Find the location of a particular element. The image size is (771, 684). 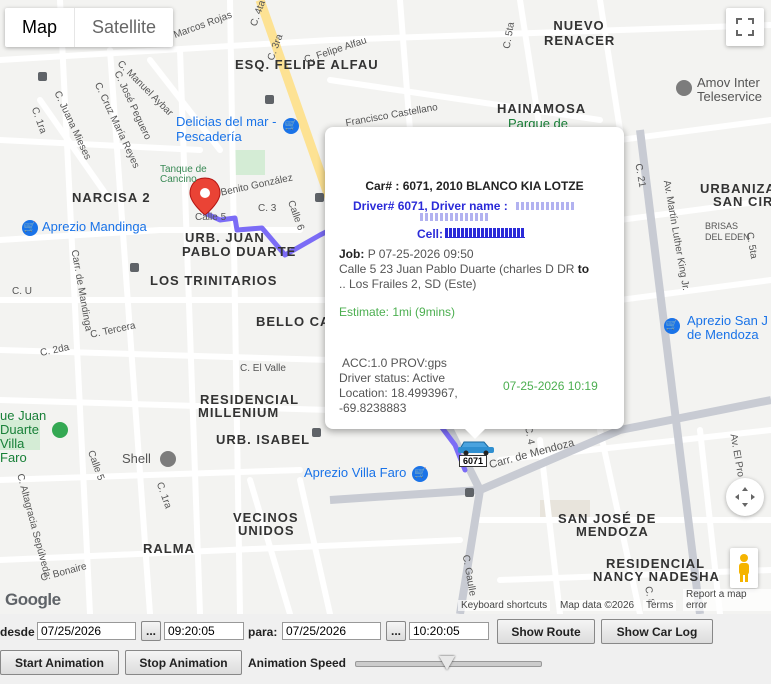

animation-speed-label: Animation Speed is located at coordinates (297, 663).